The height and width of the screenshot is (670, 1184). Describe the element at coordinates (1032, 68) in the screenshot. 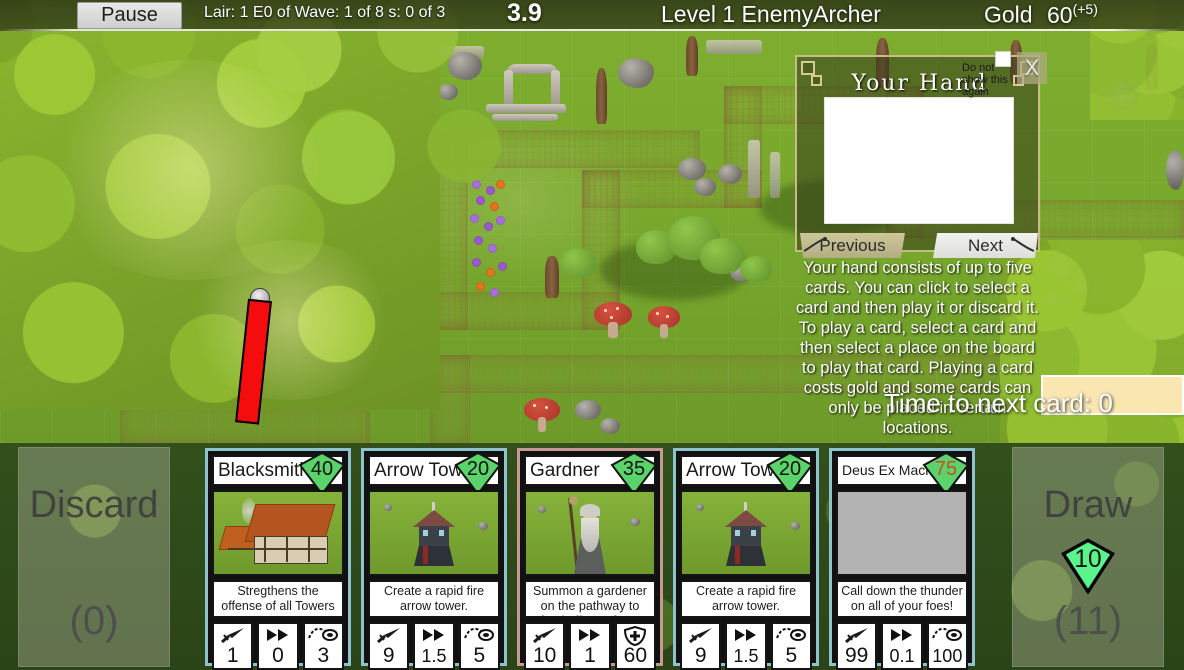

I see `close-icon: X` at that location.